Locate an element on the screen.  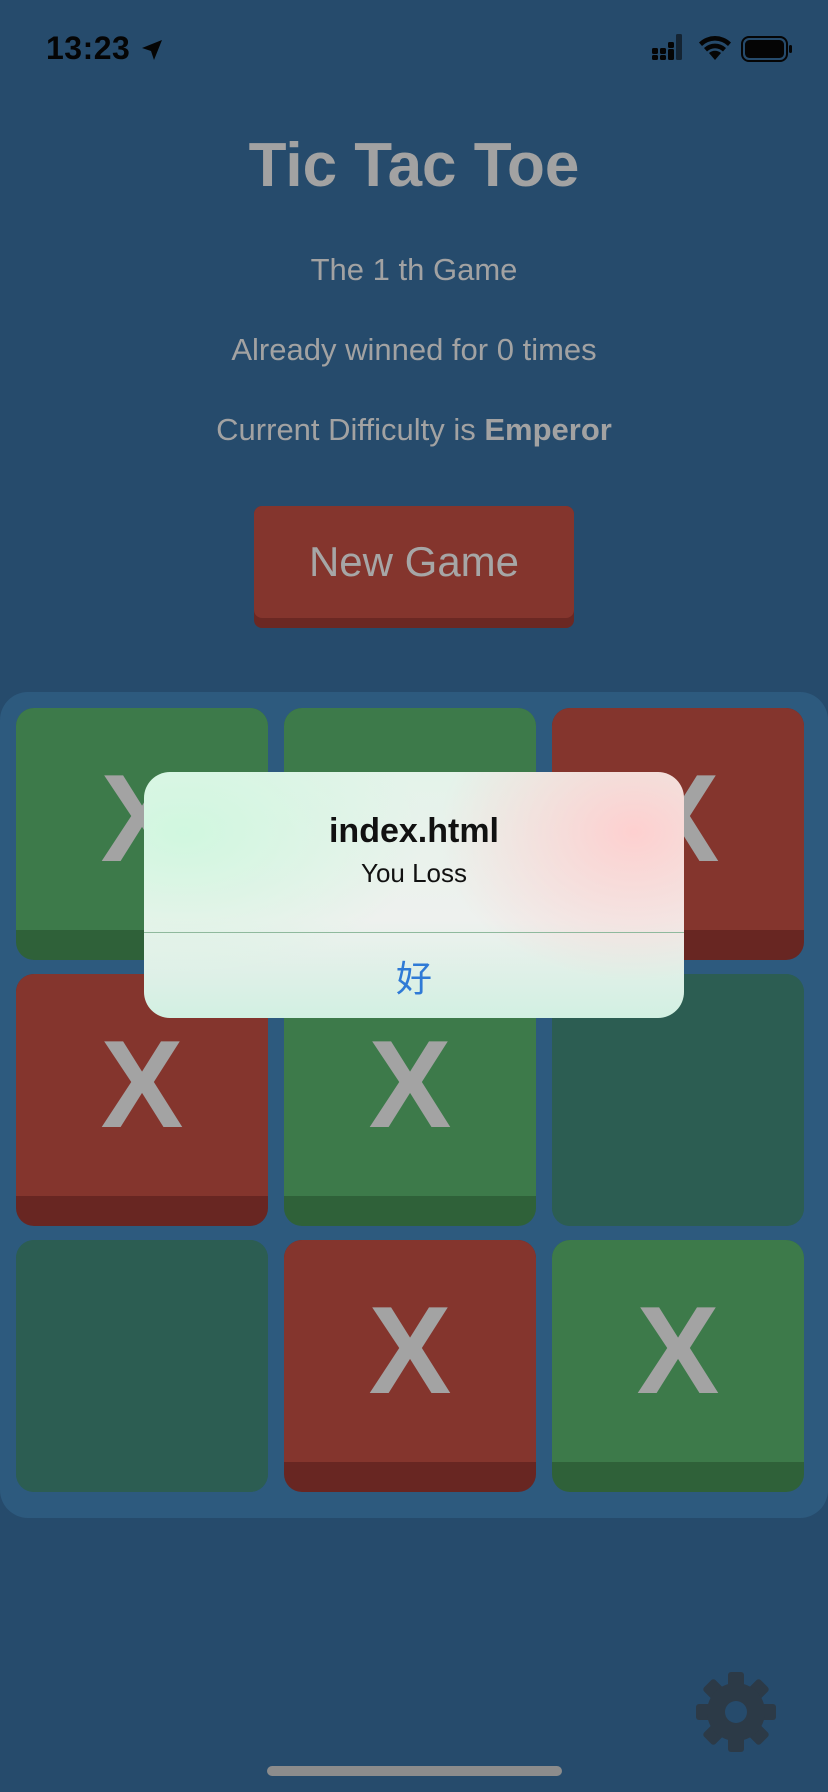
new-game-label: New Game is located at coordinates (414, 562).